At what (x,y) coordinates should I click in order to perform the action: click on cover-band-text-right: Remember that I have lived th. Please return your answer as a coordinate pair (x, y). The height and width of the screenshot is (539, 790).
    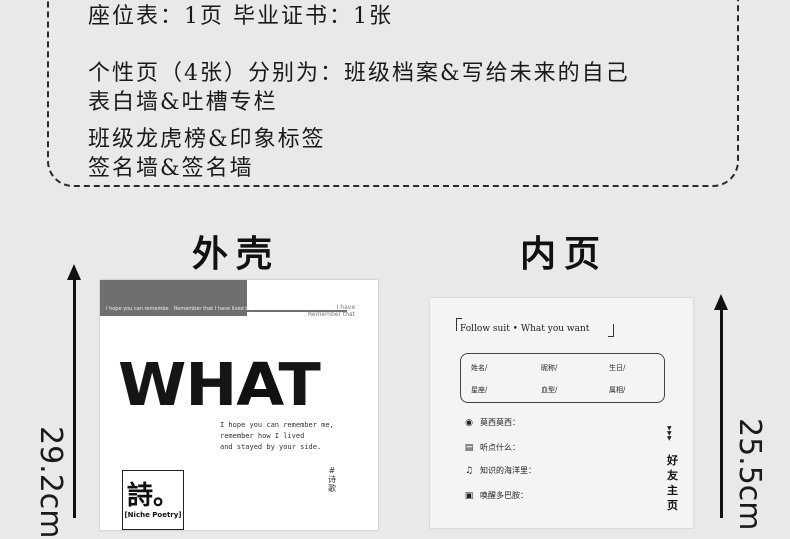
    Looking at the image, I should click on (212, 309).